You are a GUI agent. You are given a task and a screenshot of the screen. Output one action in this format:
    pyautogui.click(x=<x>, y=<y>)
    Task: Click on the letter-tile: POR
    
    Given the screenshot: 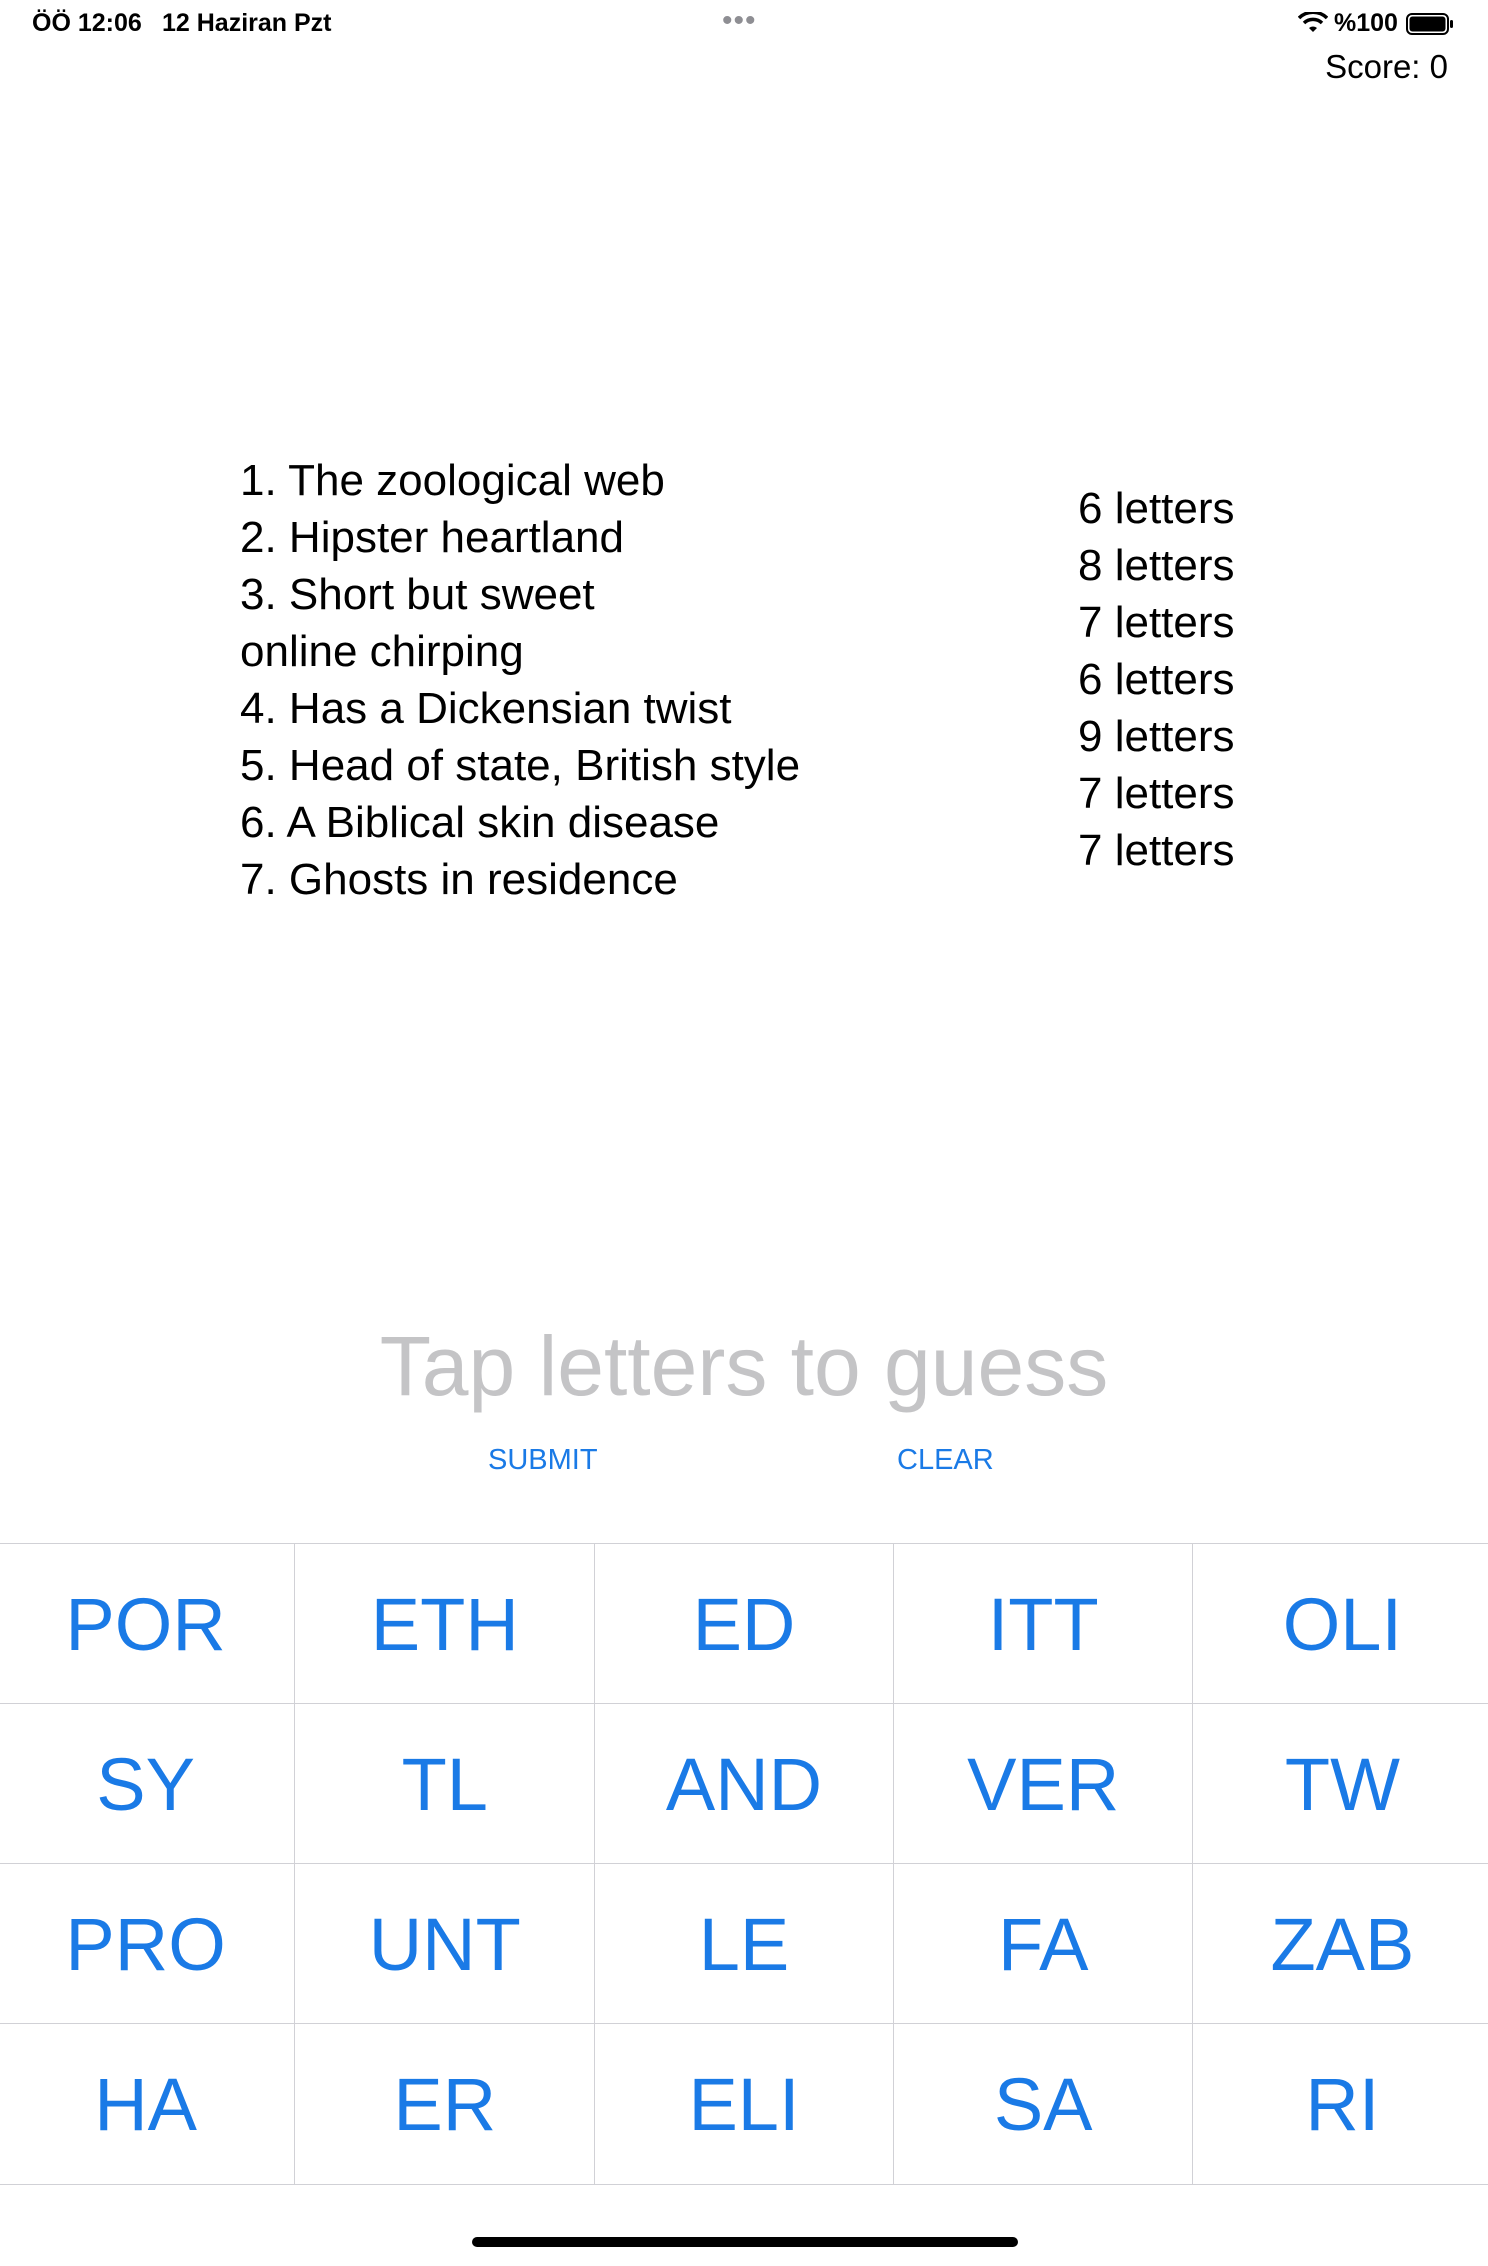 What is the action you would take?
    pyautogui.click(x=148, y=1624)
    